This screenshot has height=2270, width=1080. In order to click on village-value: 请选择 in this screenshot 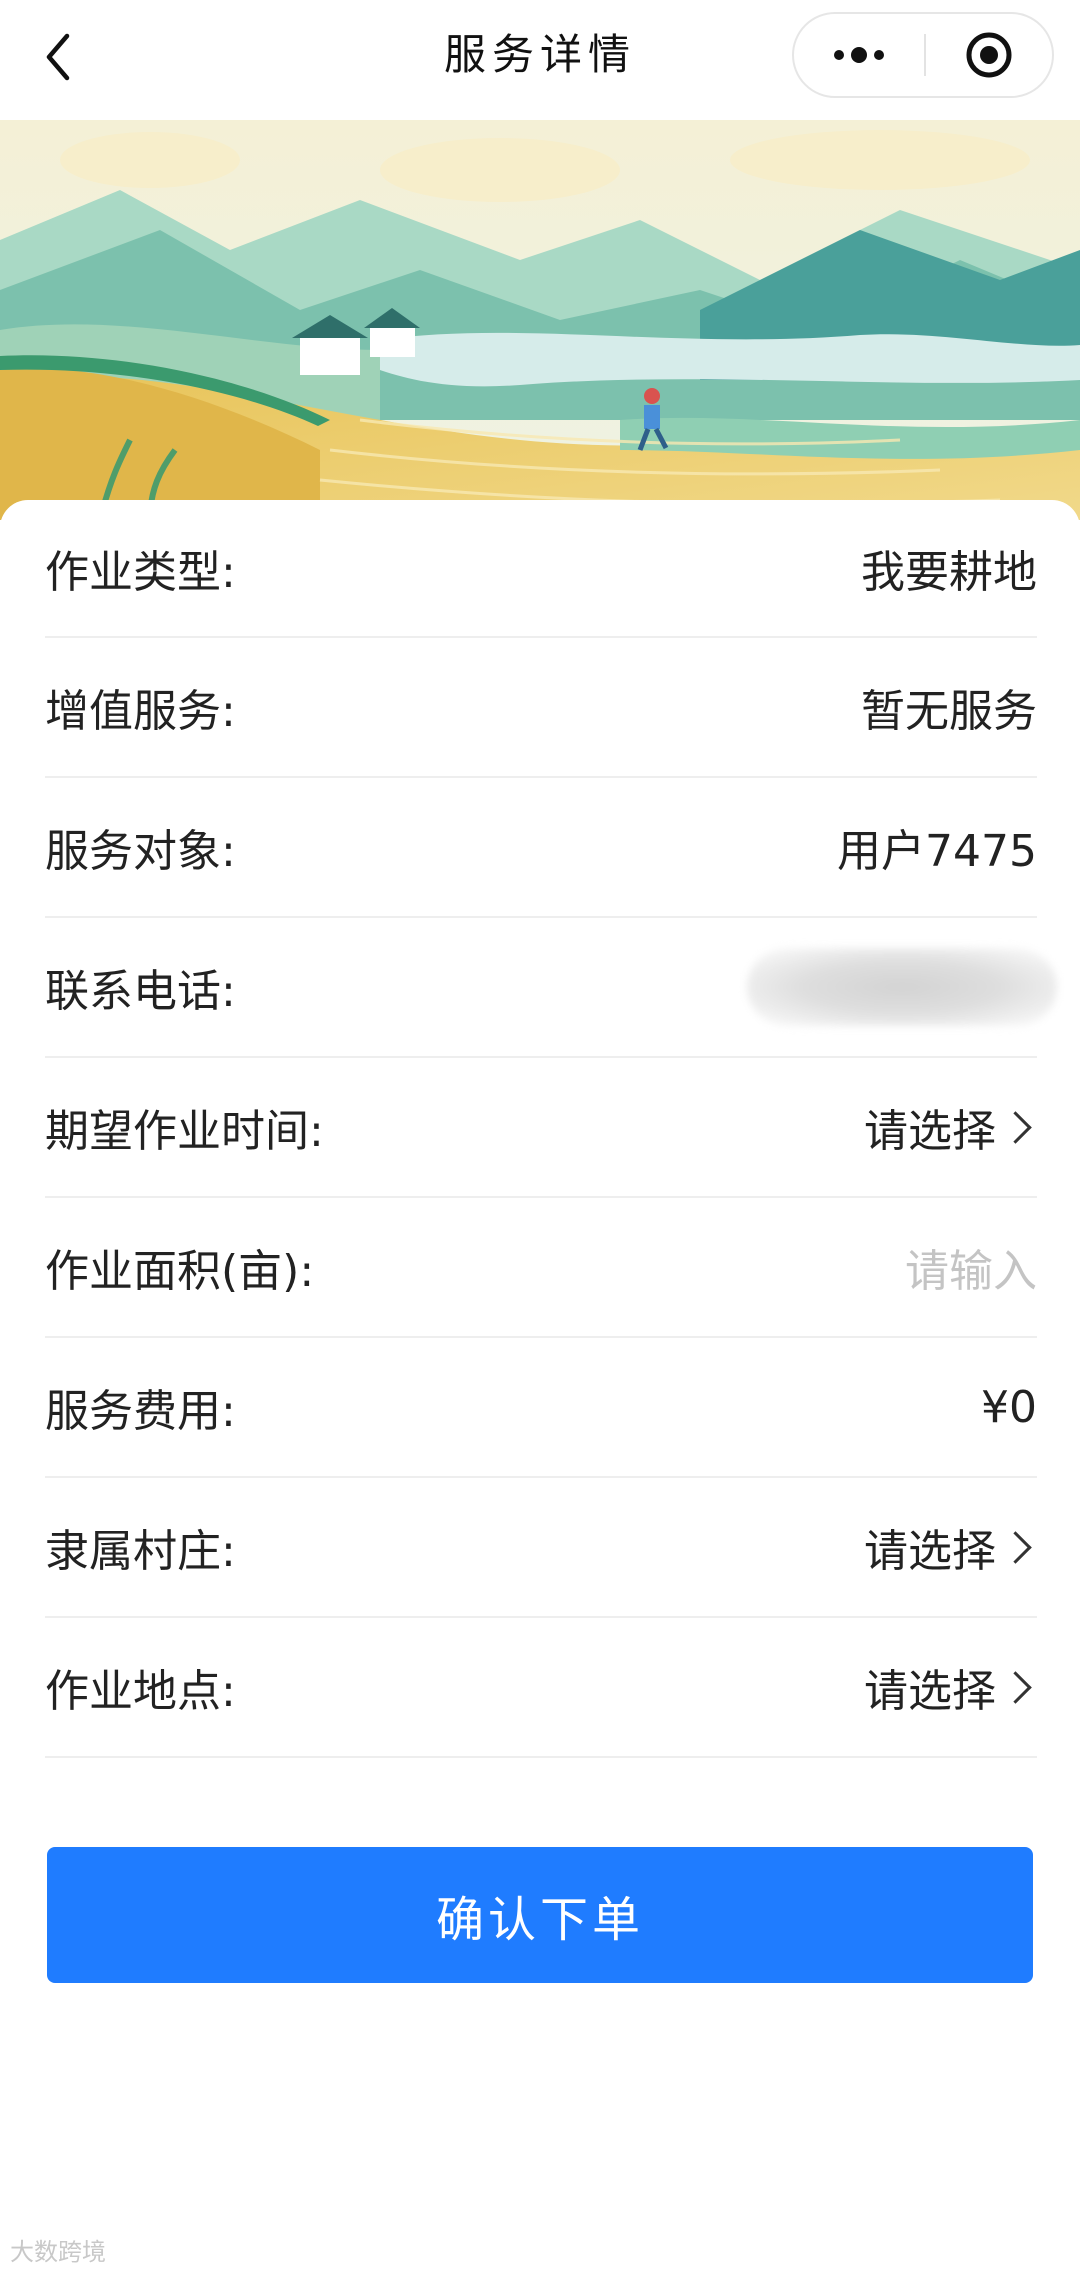, I will do `click(930, 1551)`.